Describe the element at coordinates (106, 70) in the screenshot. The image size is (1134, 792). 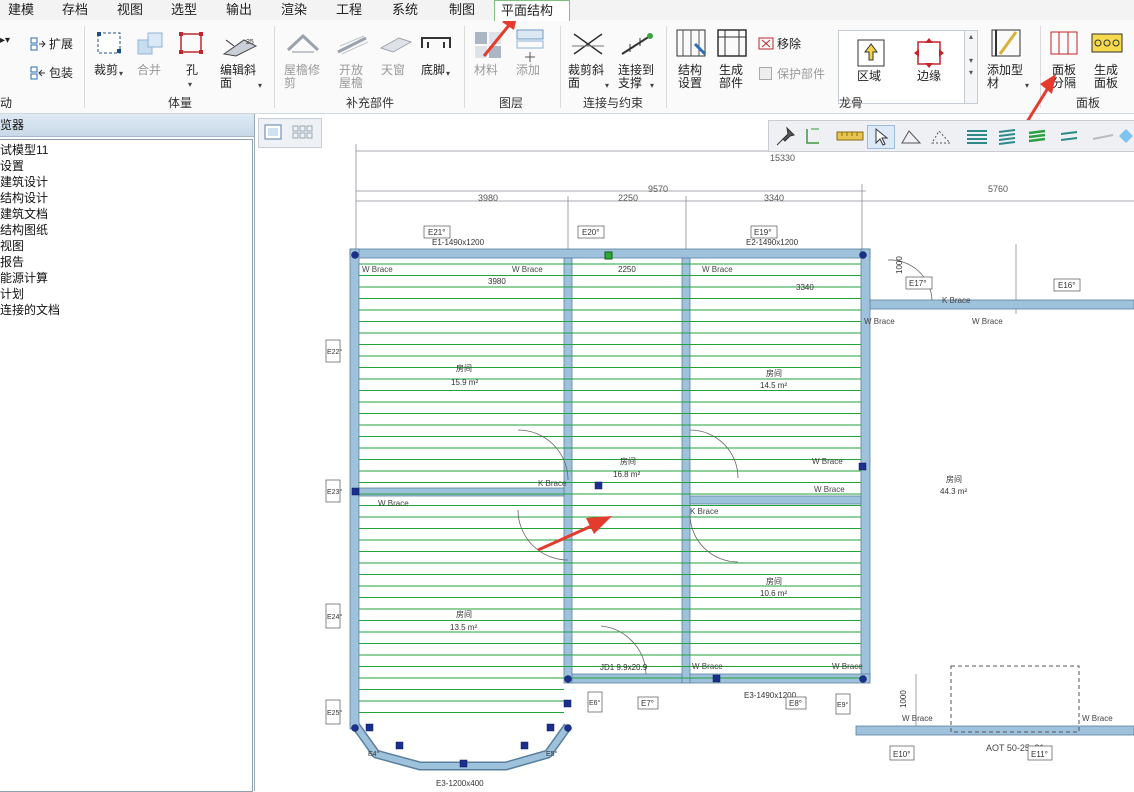
I see `cut-button: 裁剪` at that location.